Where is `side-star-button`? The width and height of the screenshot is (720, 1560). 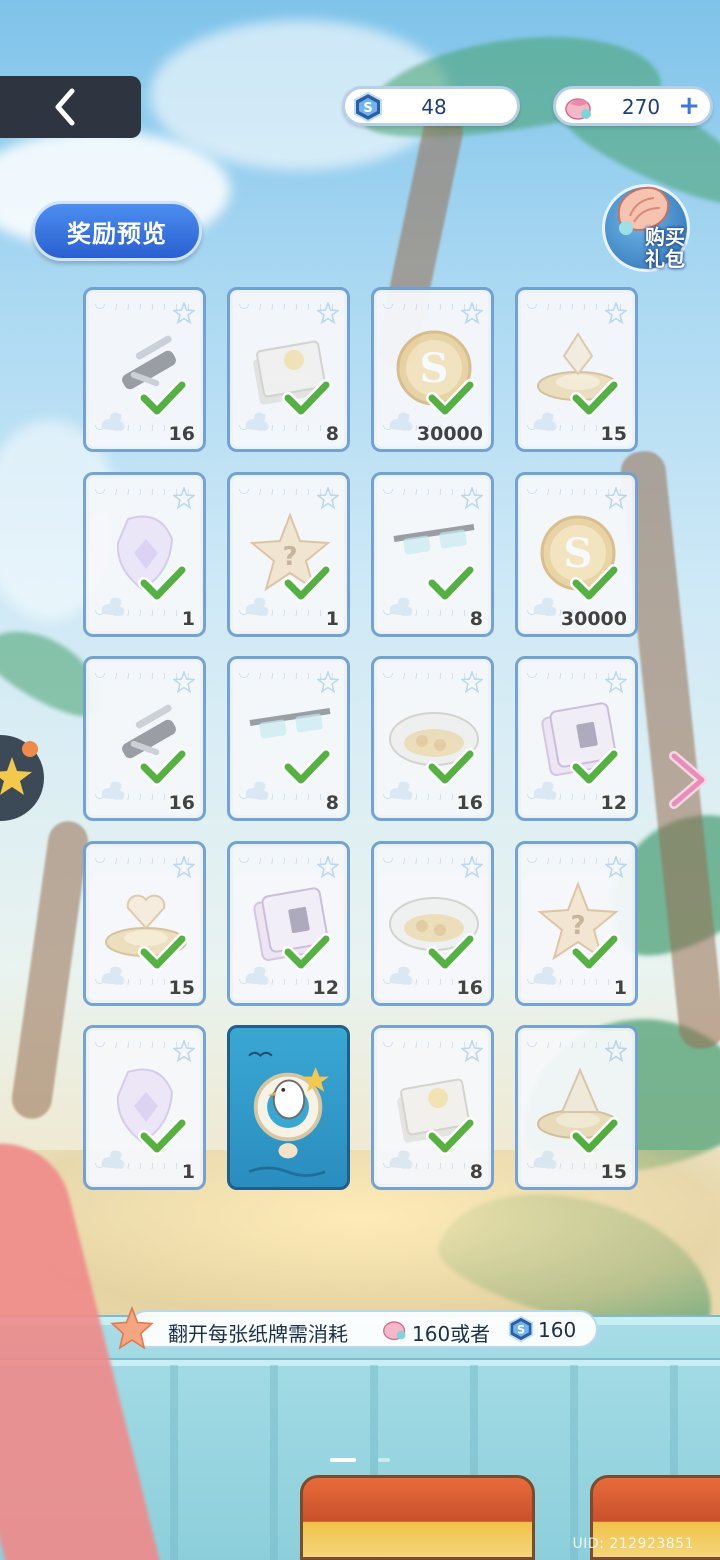 side-star-button is located at coordinates (22, 778).